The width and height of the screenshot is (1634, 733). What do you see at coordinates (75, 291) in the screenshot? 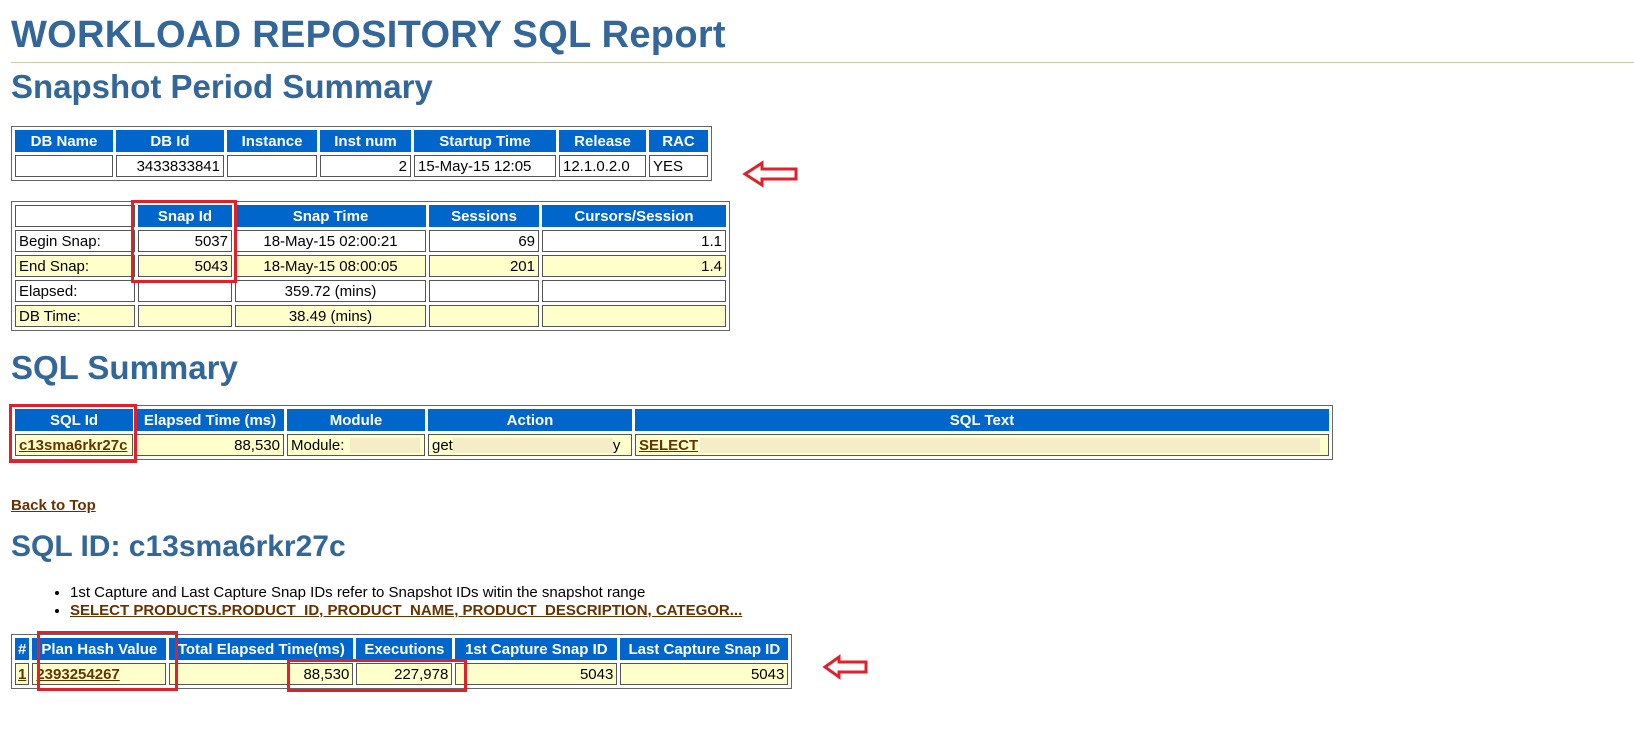
I see `cell-label: Elapsed:` at bounding box center [75, 291].